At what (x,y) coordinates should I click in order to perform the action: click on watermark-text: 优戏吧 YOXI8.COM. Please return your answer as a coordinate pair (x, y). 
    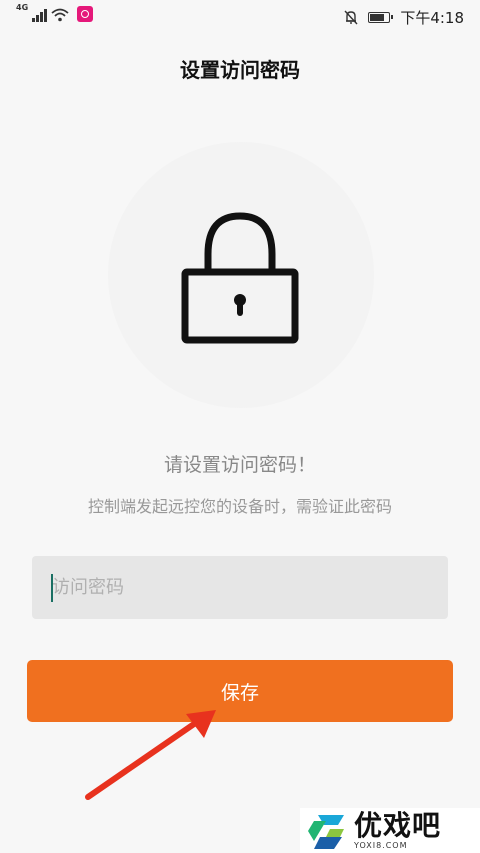
    Looking at the image, I should click on (398, 830).